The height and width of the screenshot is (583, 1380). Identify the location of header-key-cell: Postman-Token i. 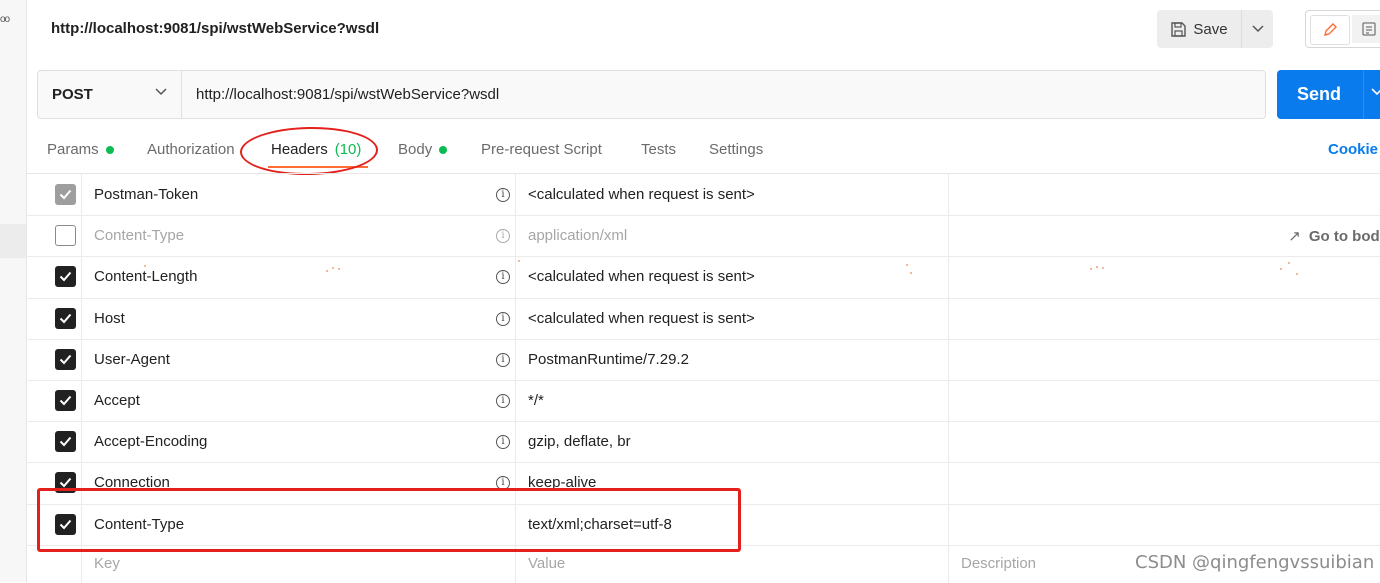
(299, 194).